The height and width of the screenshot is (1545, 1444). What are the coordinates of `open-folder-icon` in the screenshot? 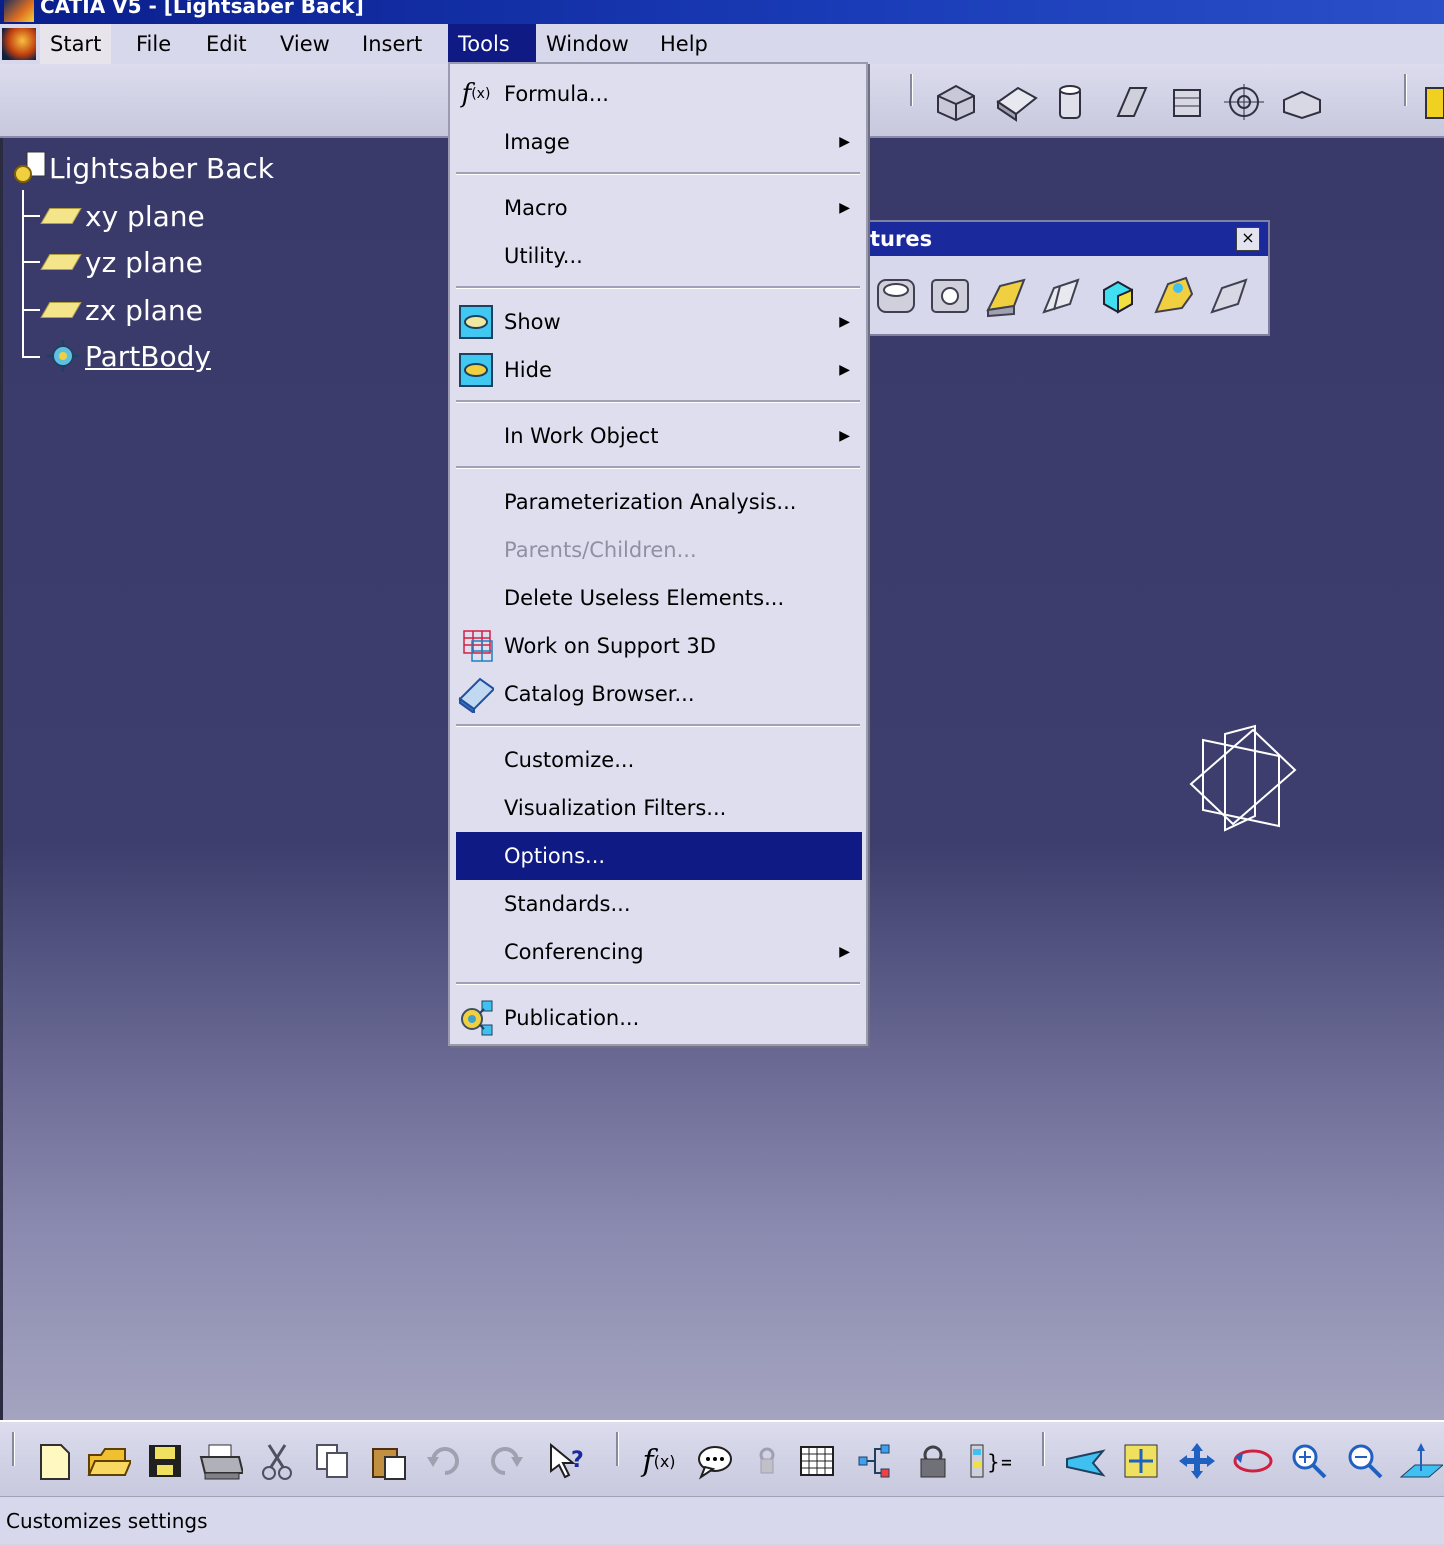 It's located at (109, 1461).